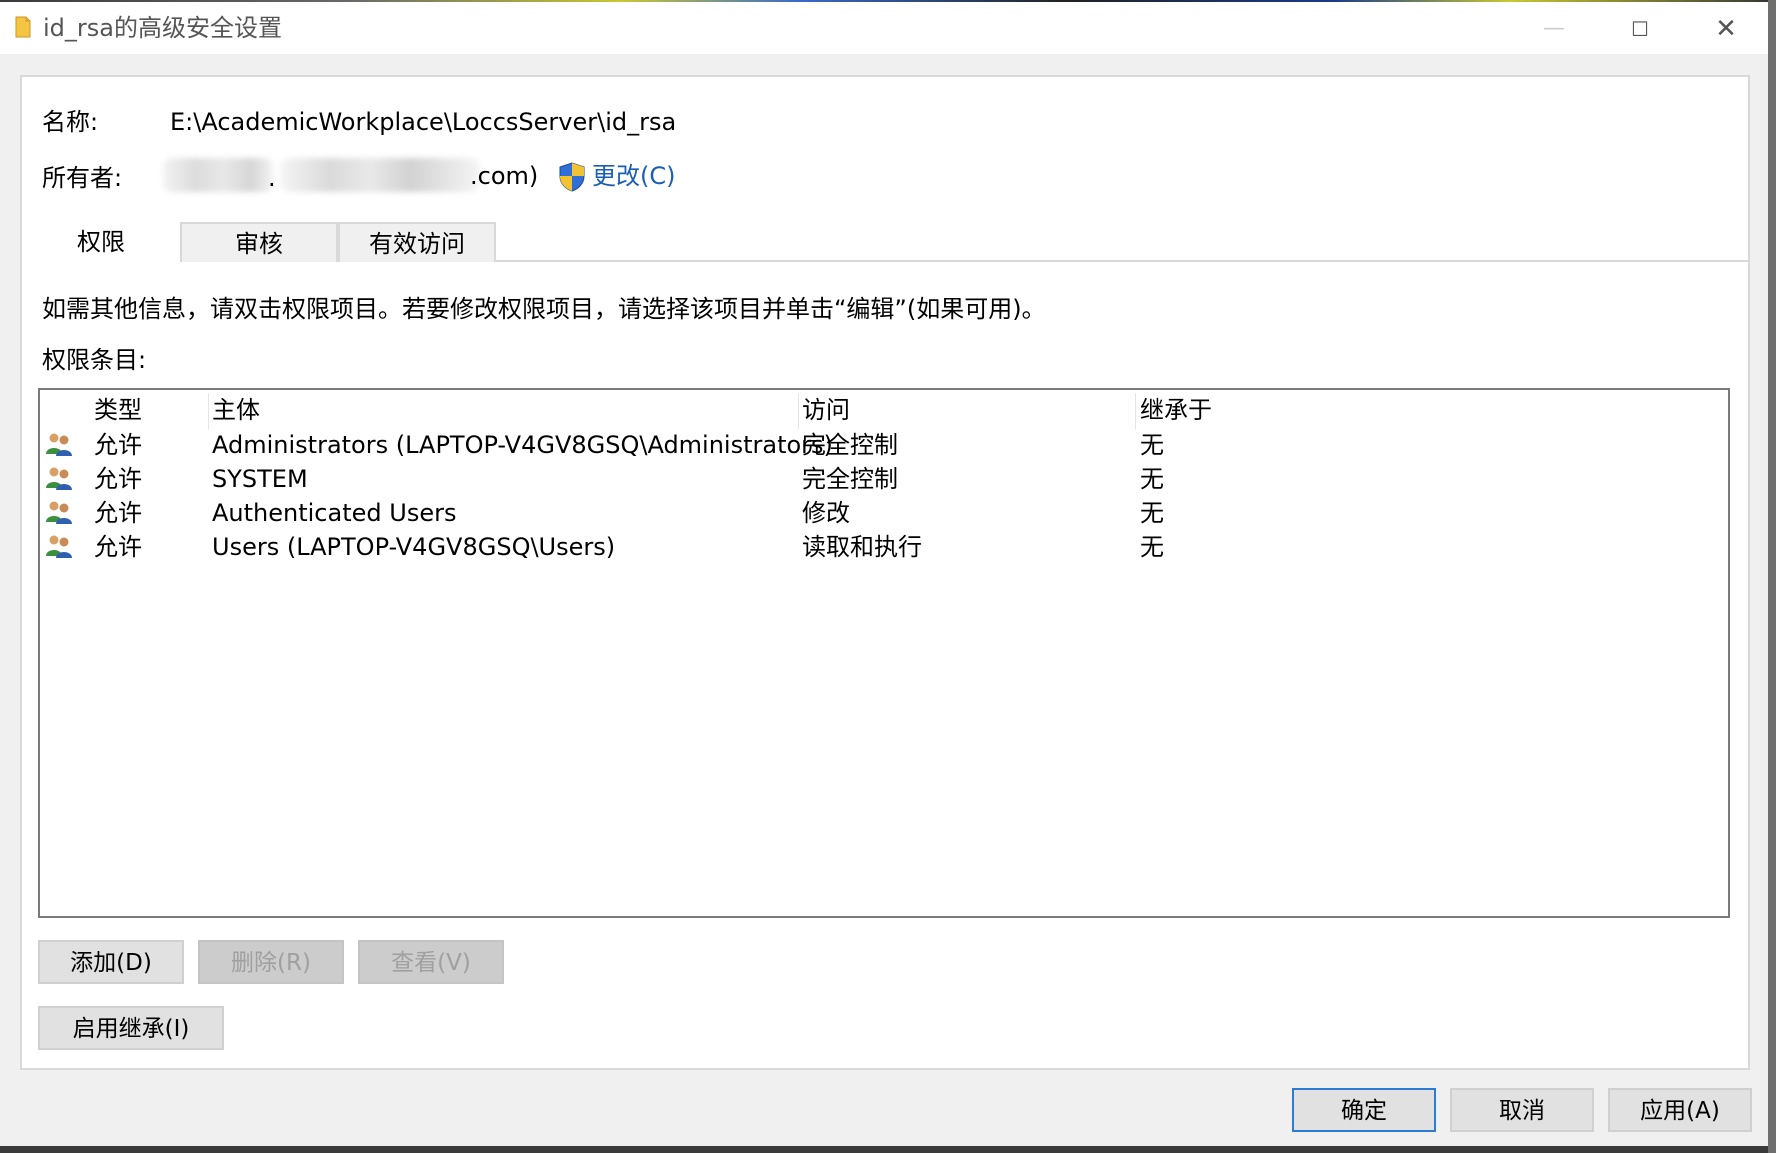  What do you see at coordinates (218, 175) in the screenshot?
I see `owner-name-redacted` at bounding box center [218, 175].